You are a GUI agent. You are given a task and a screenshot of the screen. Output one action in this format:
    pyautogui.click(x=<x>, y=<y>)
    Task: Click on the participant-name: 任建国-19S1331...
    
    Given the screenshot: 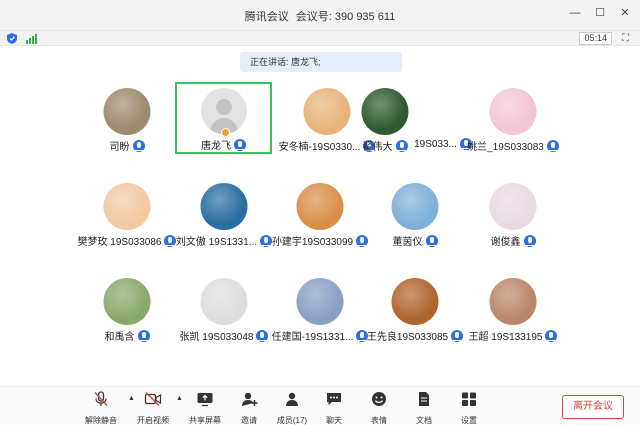 What is the action you would take?
    pyautogui.click(x=312, y=337)
    